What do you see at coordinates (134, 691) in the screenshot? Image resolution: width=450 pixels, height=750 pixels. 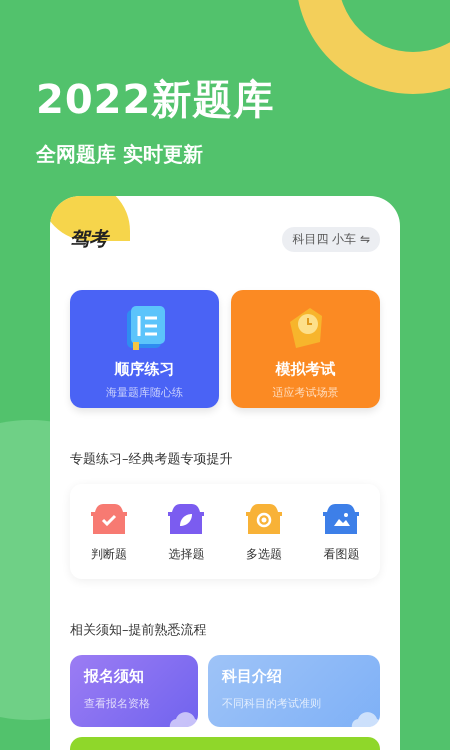 I see `info-card: 报名须知 查看报名资格` at bounding box center [134, 691].